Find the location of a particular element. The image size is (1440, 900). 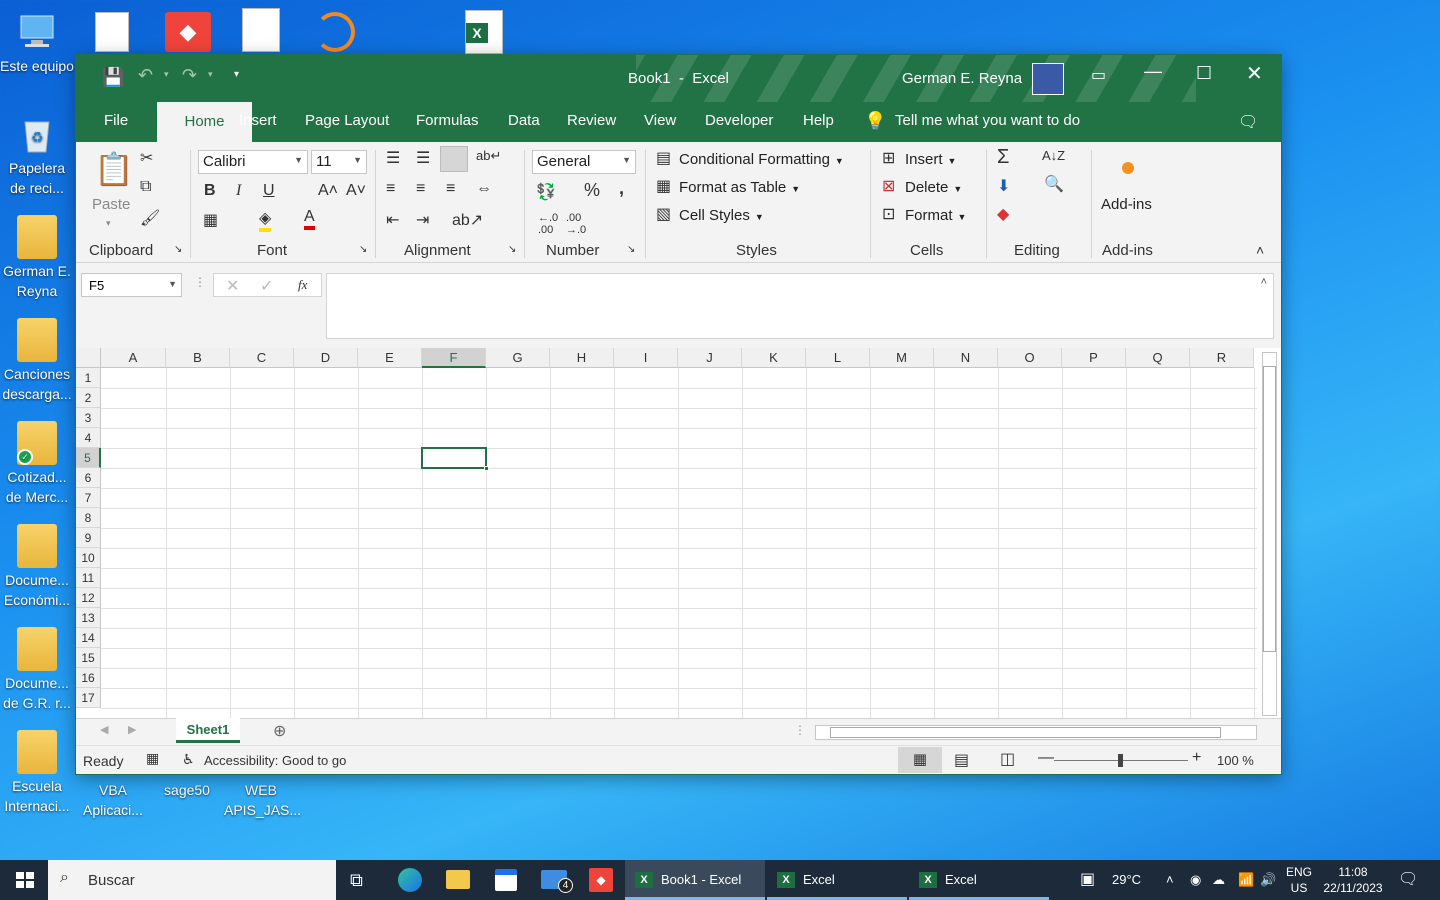

zoom-in-icon: + is located at coordinates (1196, 758).